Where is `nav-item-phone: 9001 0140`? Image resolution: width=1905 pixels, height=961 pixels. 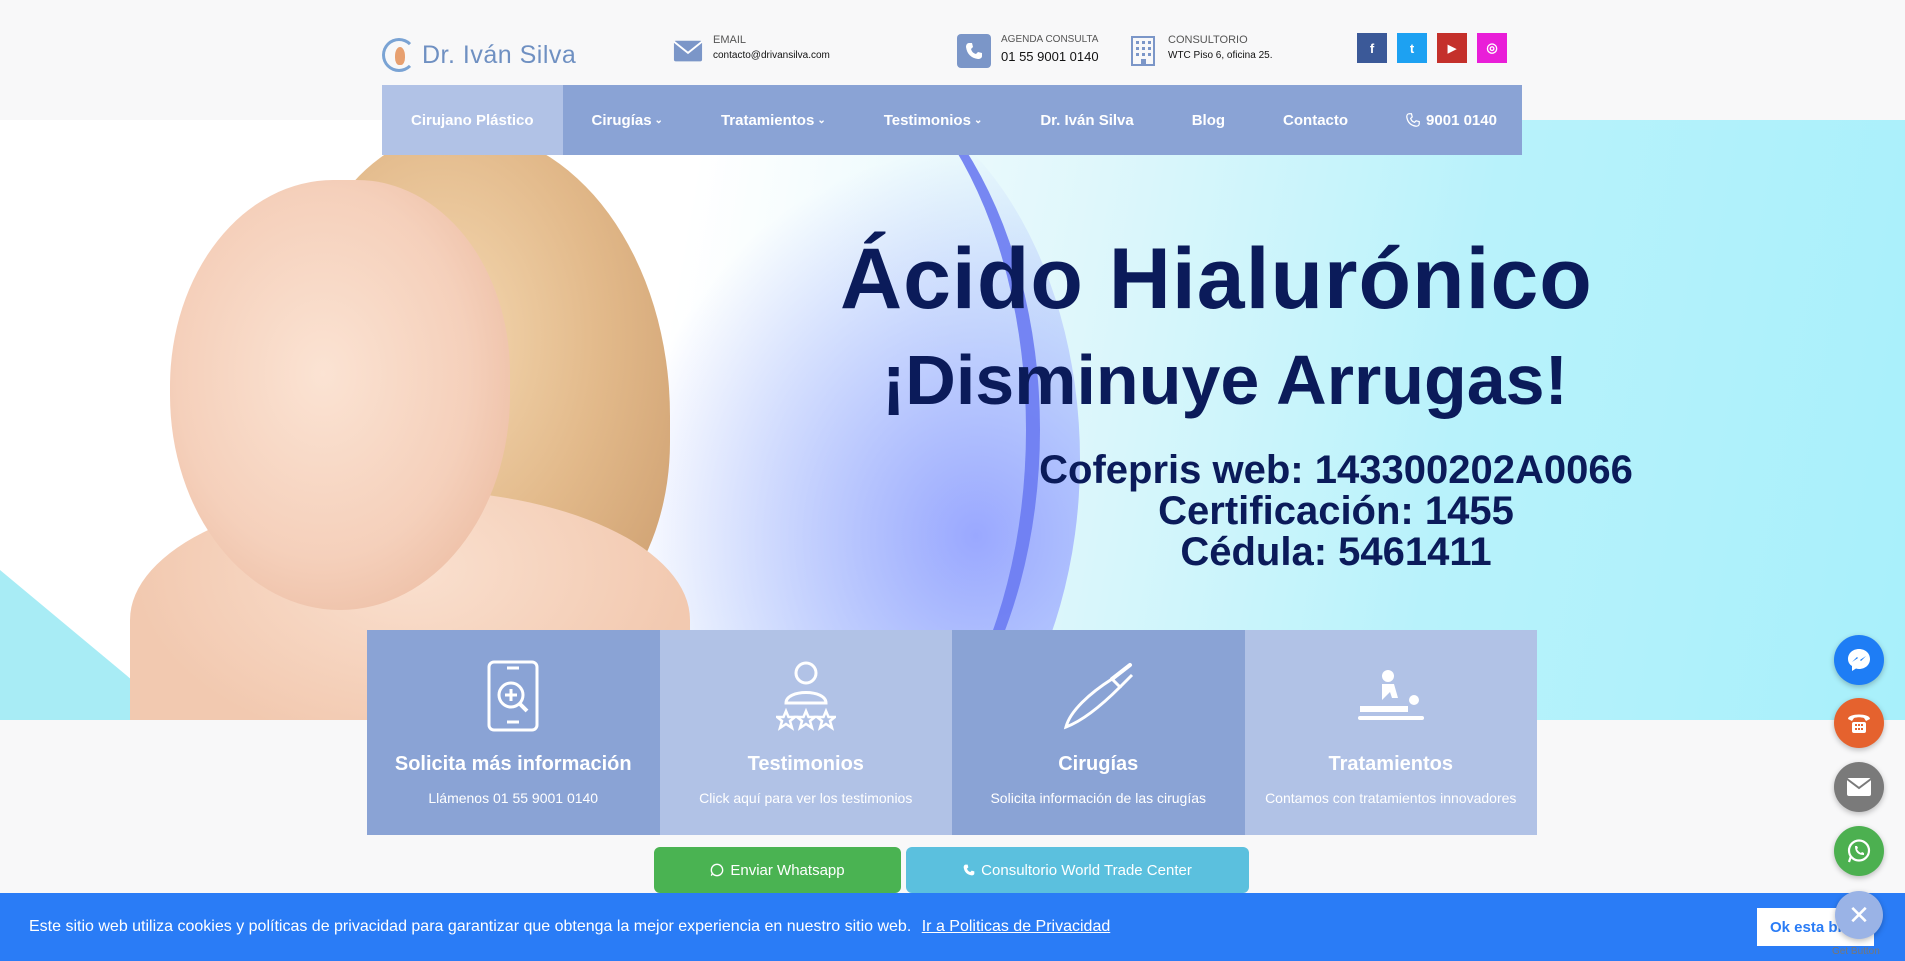
nav-item-phone: 9001 0140 is located at coordinates (1451, 120).